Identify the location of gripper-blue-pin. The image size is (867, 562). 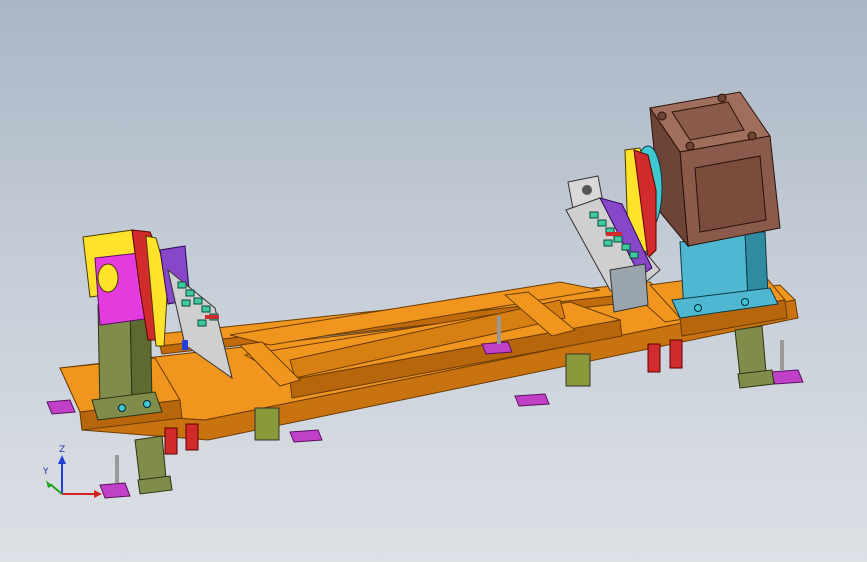
(185, 345).